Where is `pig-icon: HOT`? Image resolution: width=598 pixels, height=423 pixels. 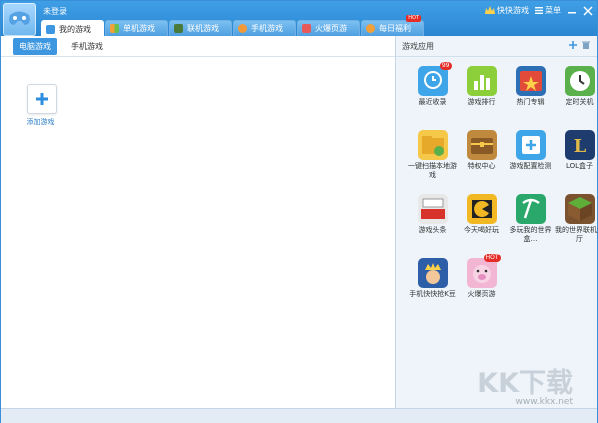 pig-icon: HOT is located at coordinates (483, 271).